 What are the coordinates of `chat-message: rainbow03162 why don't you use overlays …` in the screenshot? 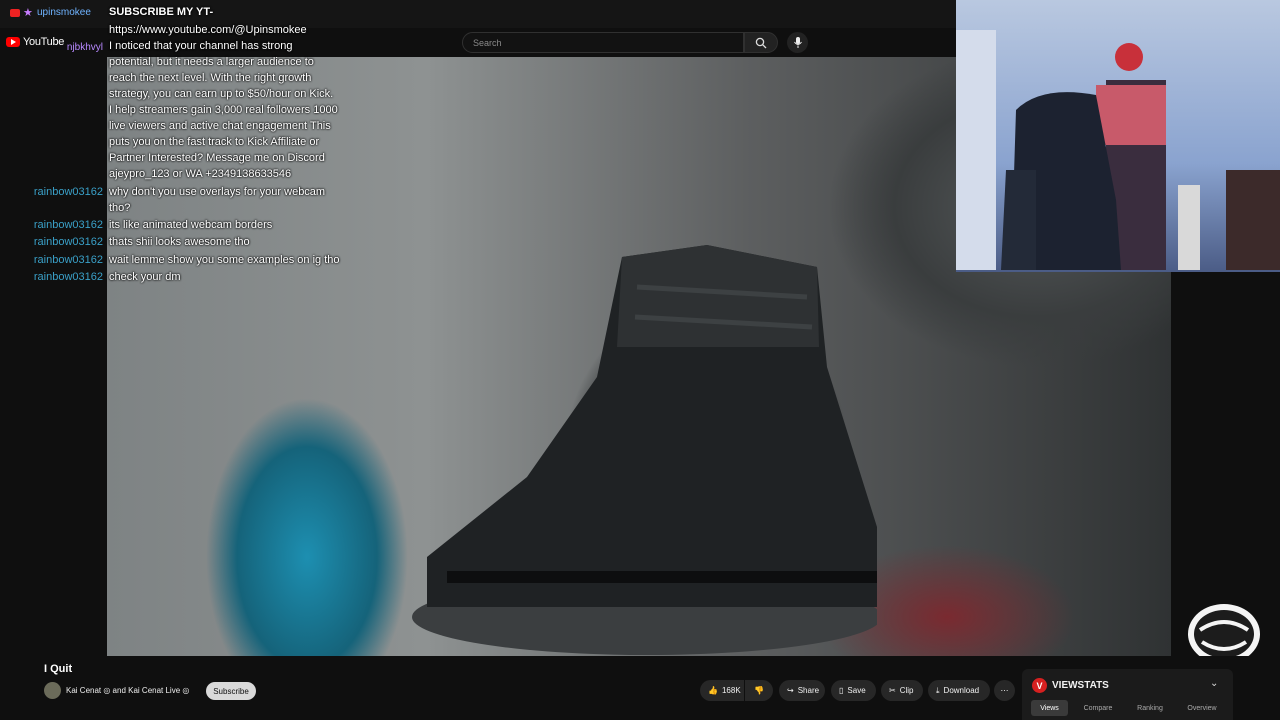 It's located at (184, 200).